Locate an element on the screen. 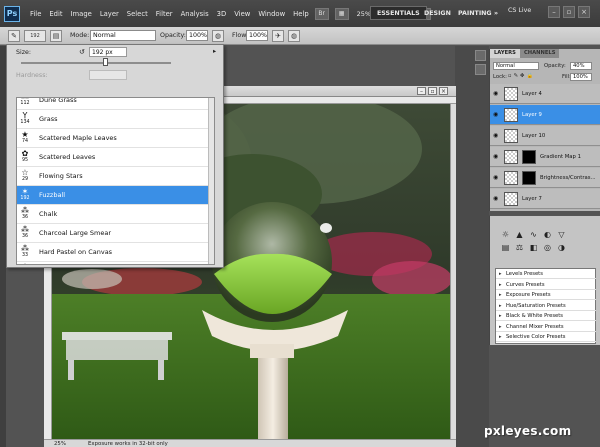 The width and height of the screenshot is (600, 447). menu-select: Select is located at coordinates (137, 14).